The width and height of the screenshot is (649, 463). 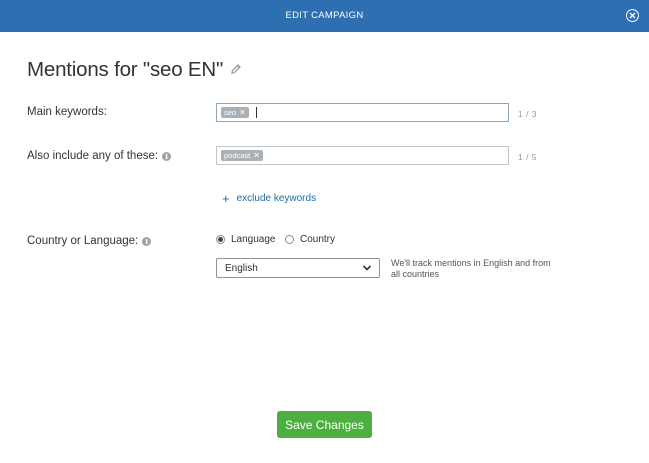 What do you see at coordinates (230, 112) in the screenshot?
I see `keyword-chip-label: seo` at bounding box center [230, 112].